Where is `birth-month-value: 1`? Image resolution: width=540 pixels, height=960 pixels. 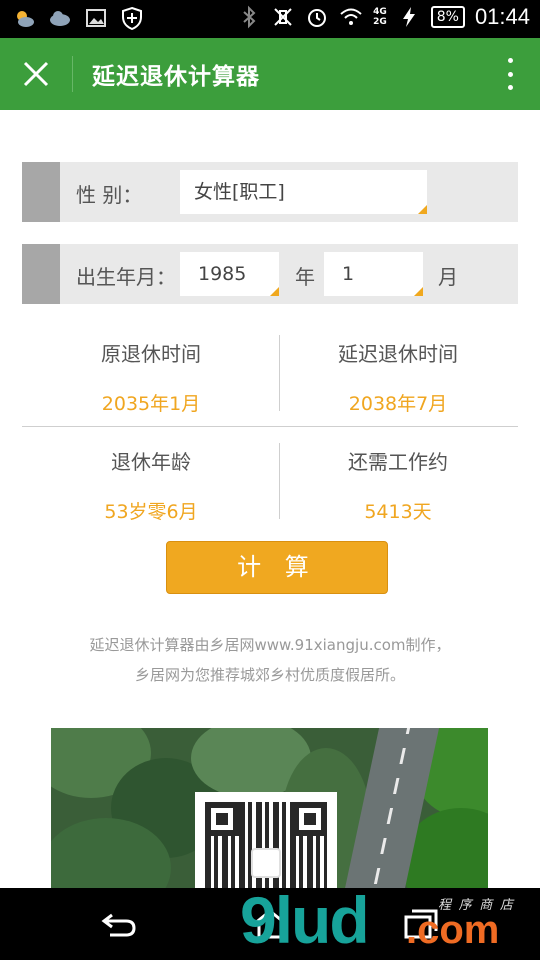 birth-month-value: 1 is located at coordinates (348, 274).